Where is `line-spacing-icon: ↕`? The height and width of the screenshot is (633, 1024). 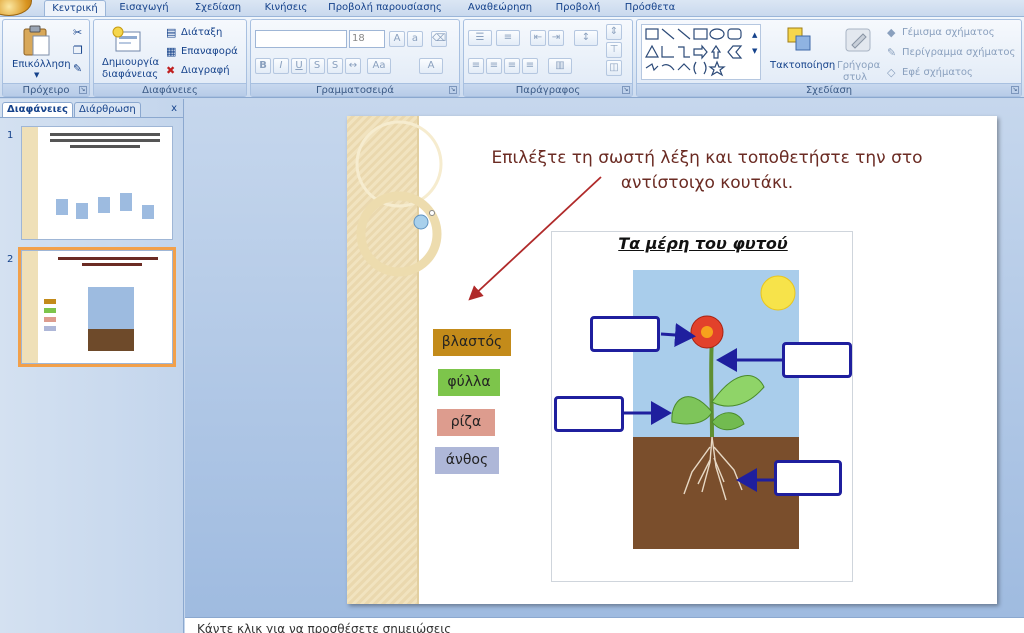
line-spacing-icon: ↕ is located at coordinates (586, 38).